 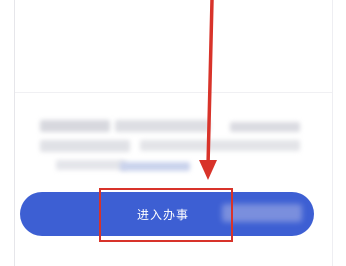 What do you see at coordinates (332, 133) in the screenshot?
I see `right-border` at bounding box center [332, 133].